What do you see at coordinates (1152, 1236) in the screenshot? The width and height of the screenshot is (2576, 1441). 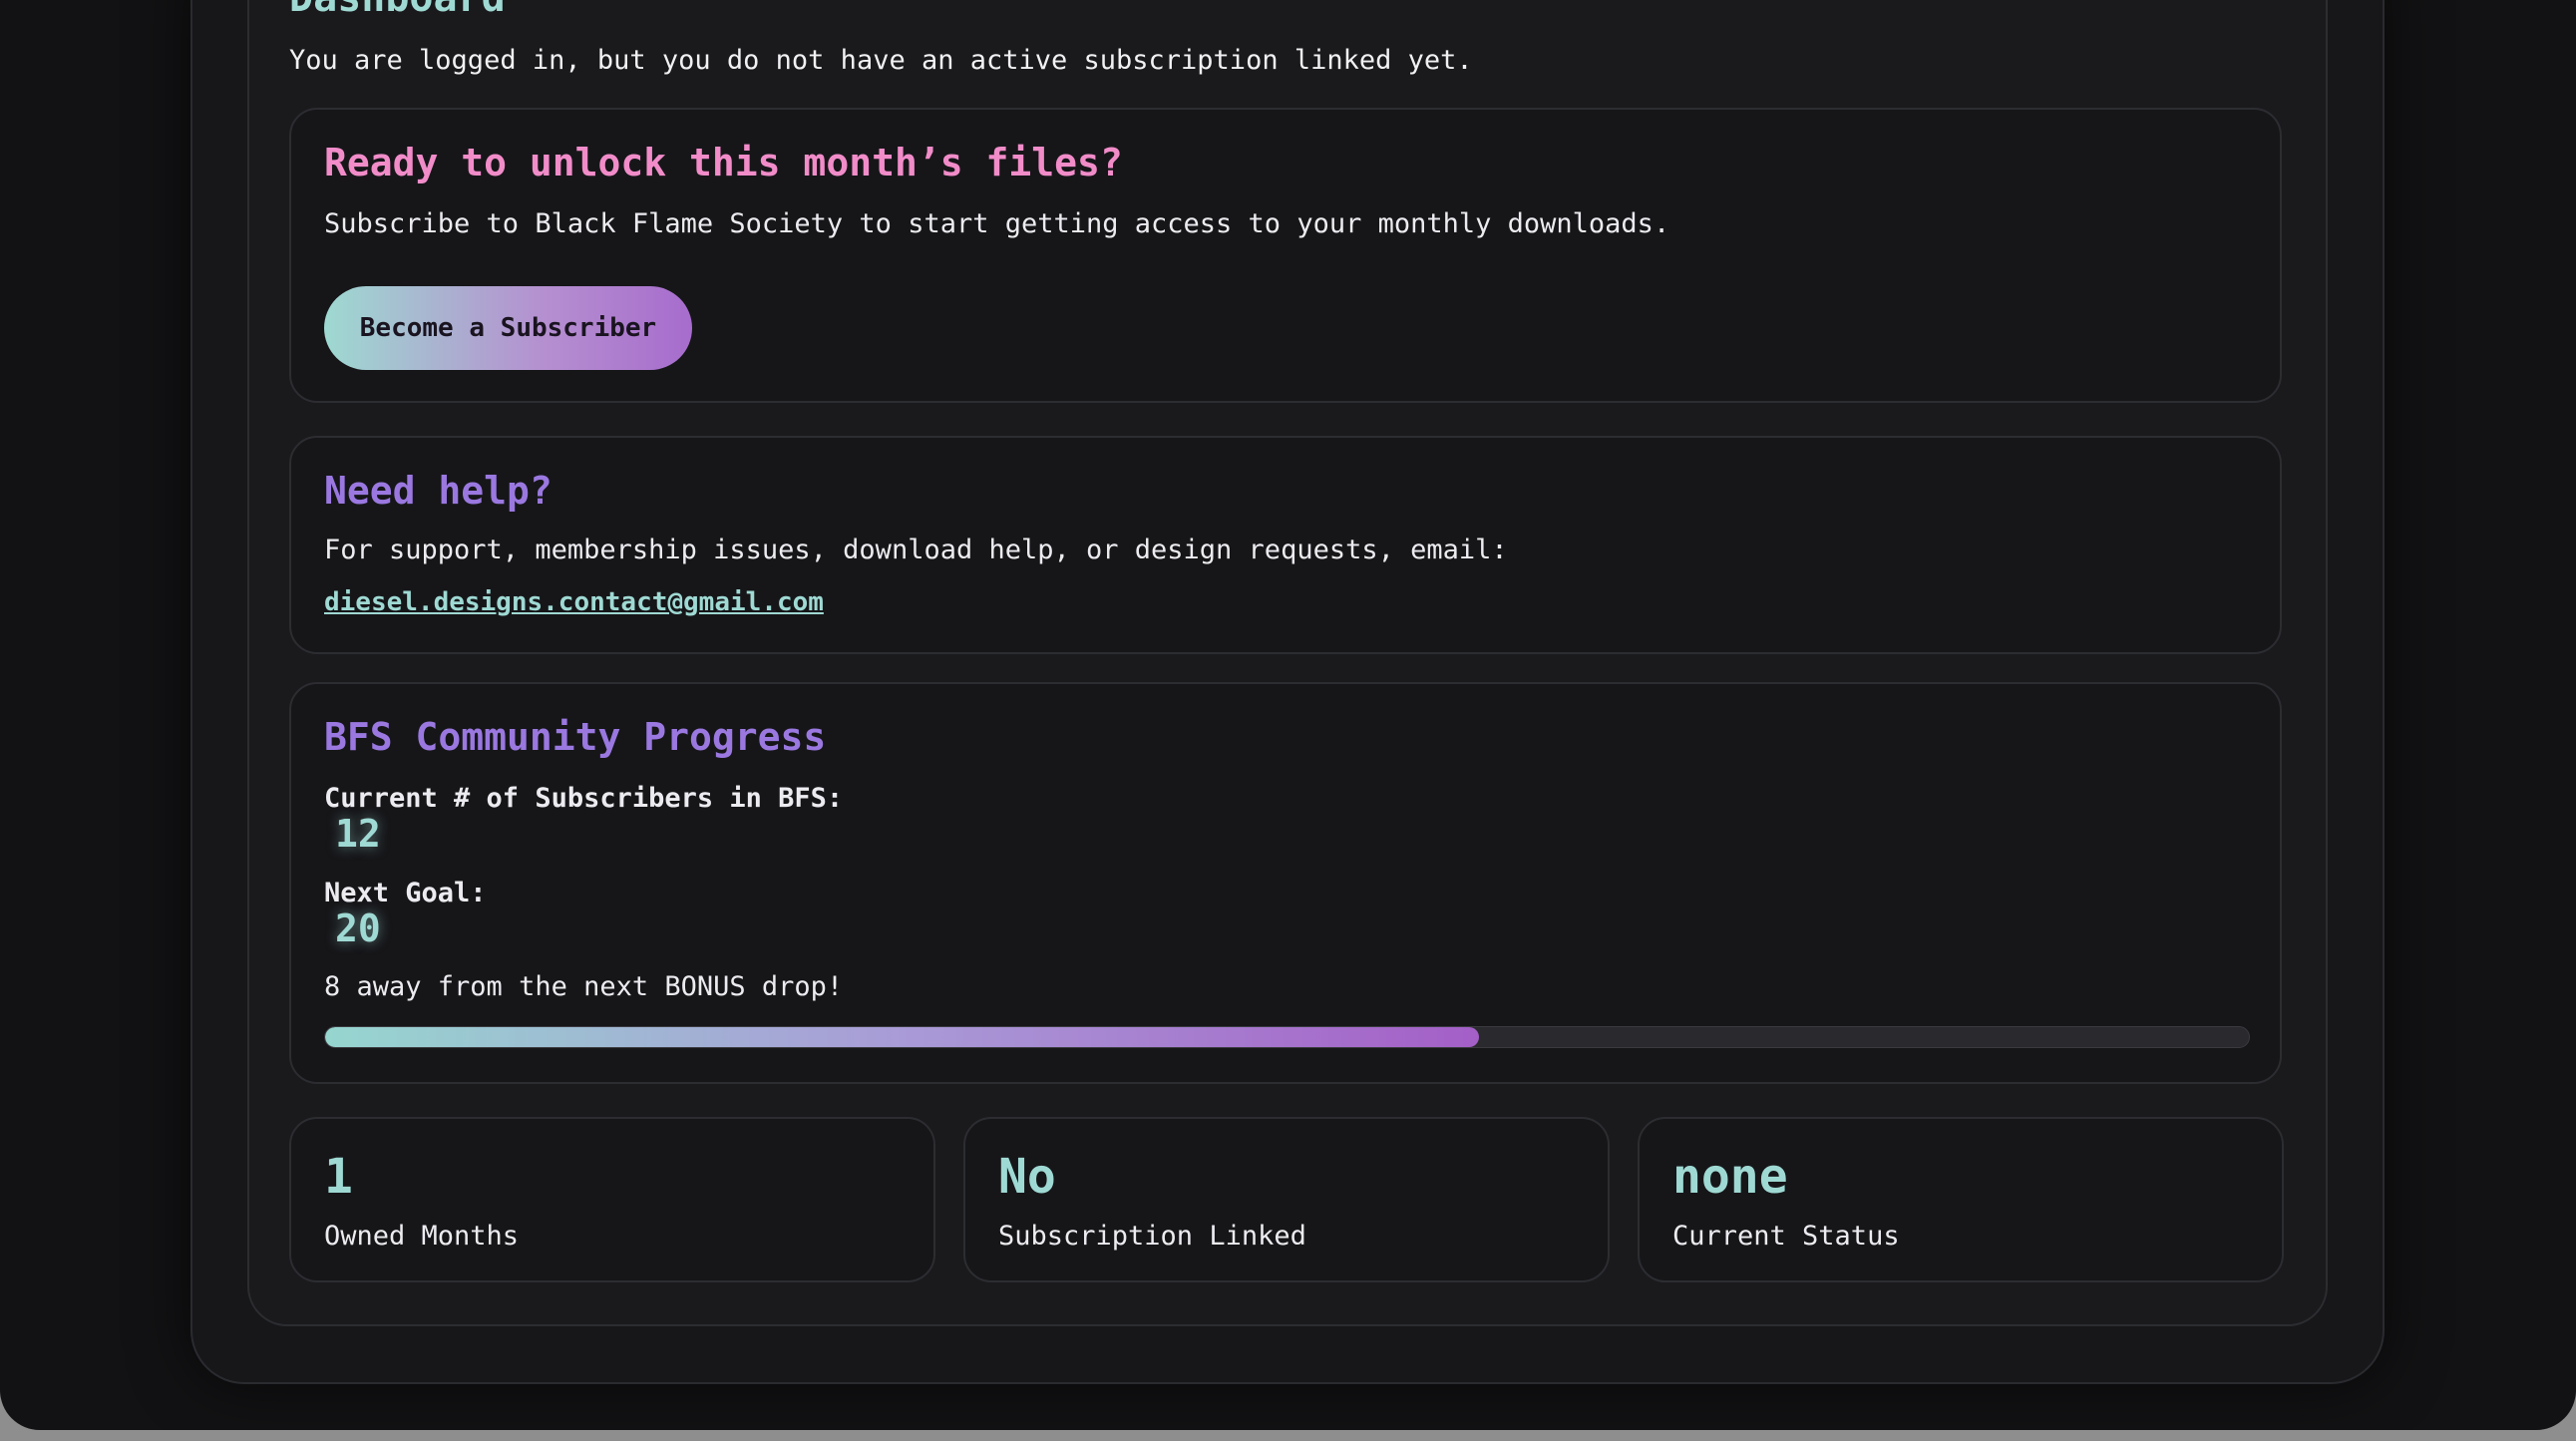 I see `stat-label: Subscription Linked` at bounding box center [1152, 1236].